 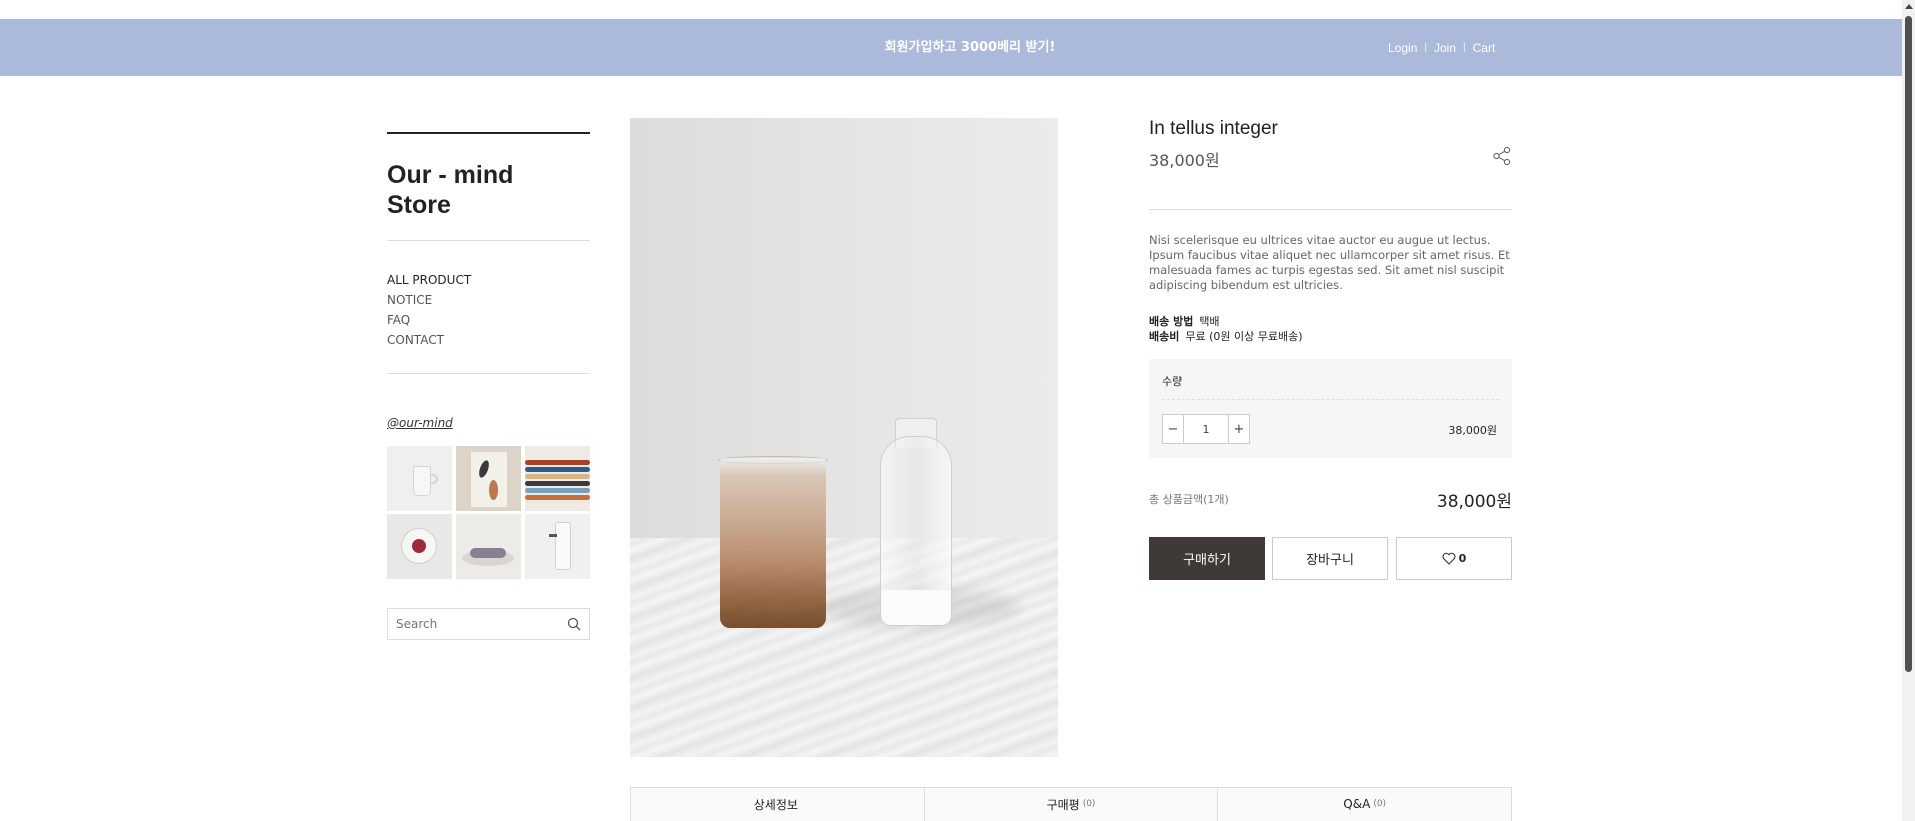 I want to click on shipping-fee-row: 배송비 무료 (0원 이상 무료배송), so click(x=1226, y=336).